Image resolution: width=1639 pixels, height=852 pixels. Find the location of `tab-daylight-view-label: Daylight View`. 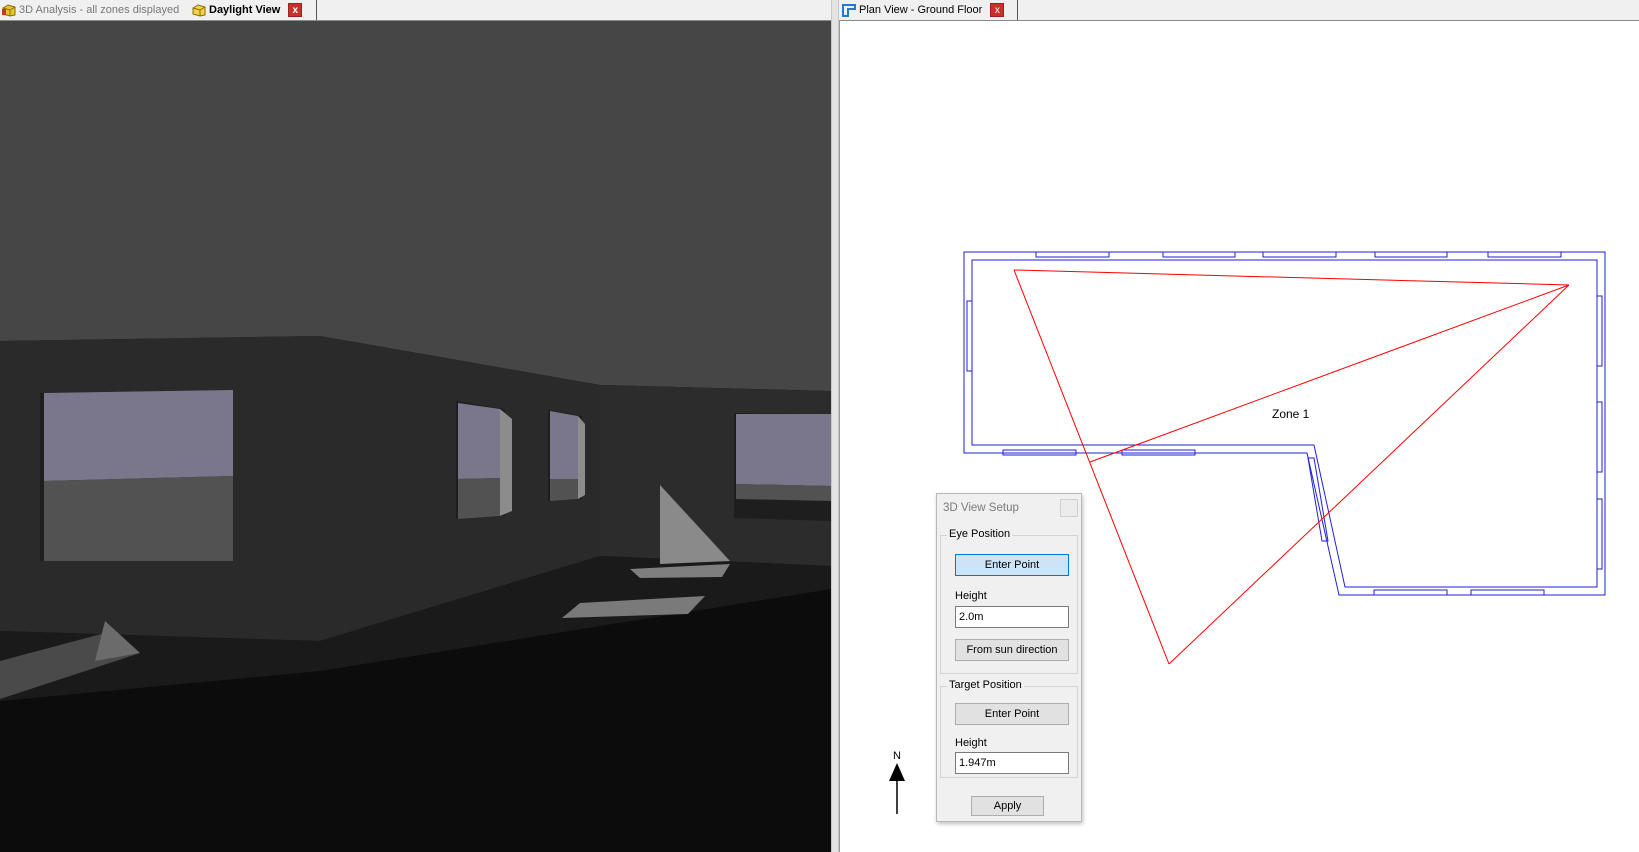

tab-daylight-view-label: Daylight View is located at coordinates (245, 10).